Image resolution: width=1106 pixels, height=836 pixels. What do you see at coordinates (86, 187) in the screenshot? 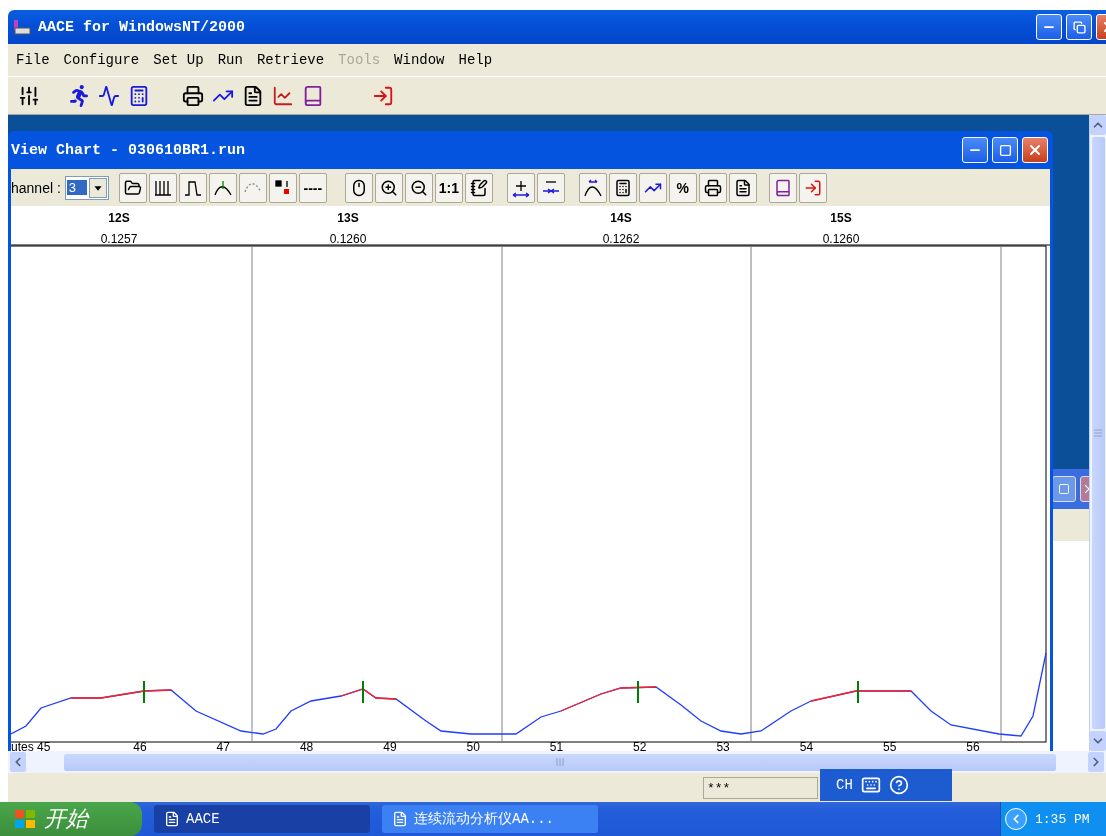
I see `channel-dropdown: 3` at bounding box center [86, 187].